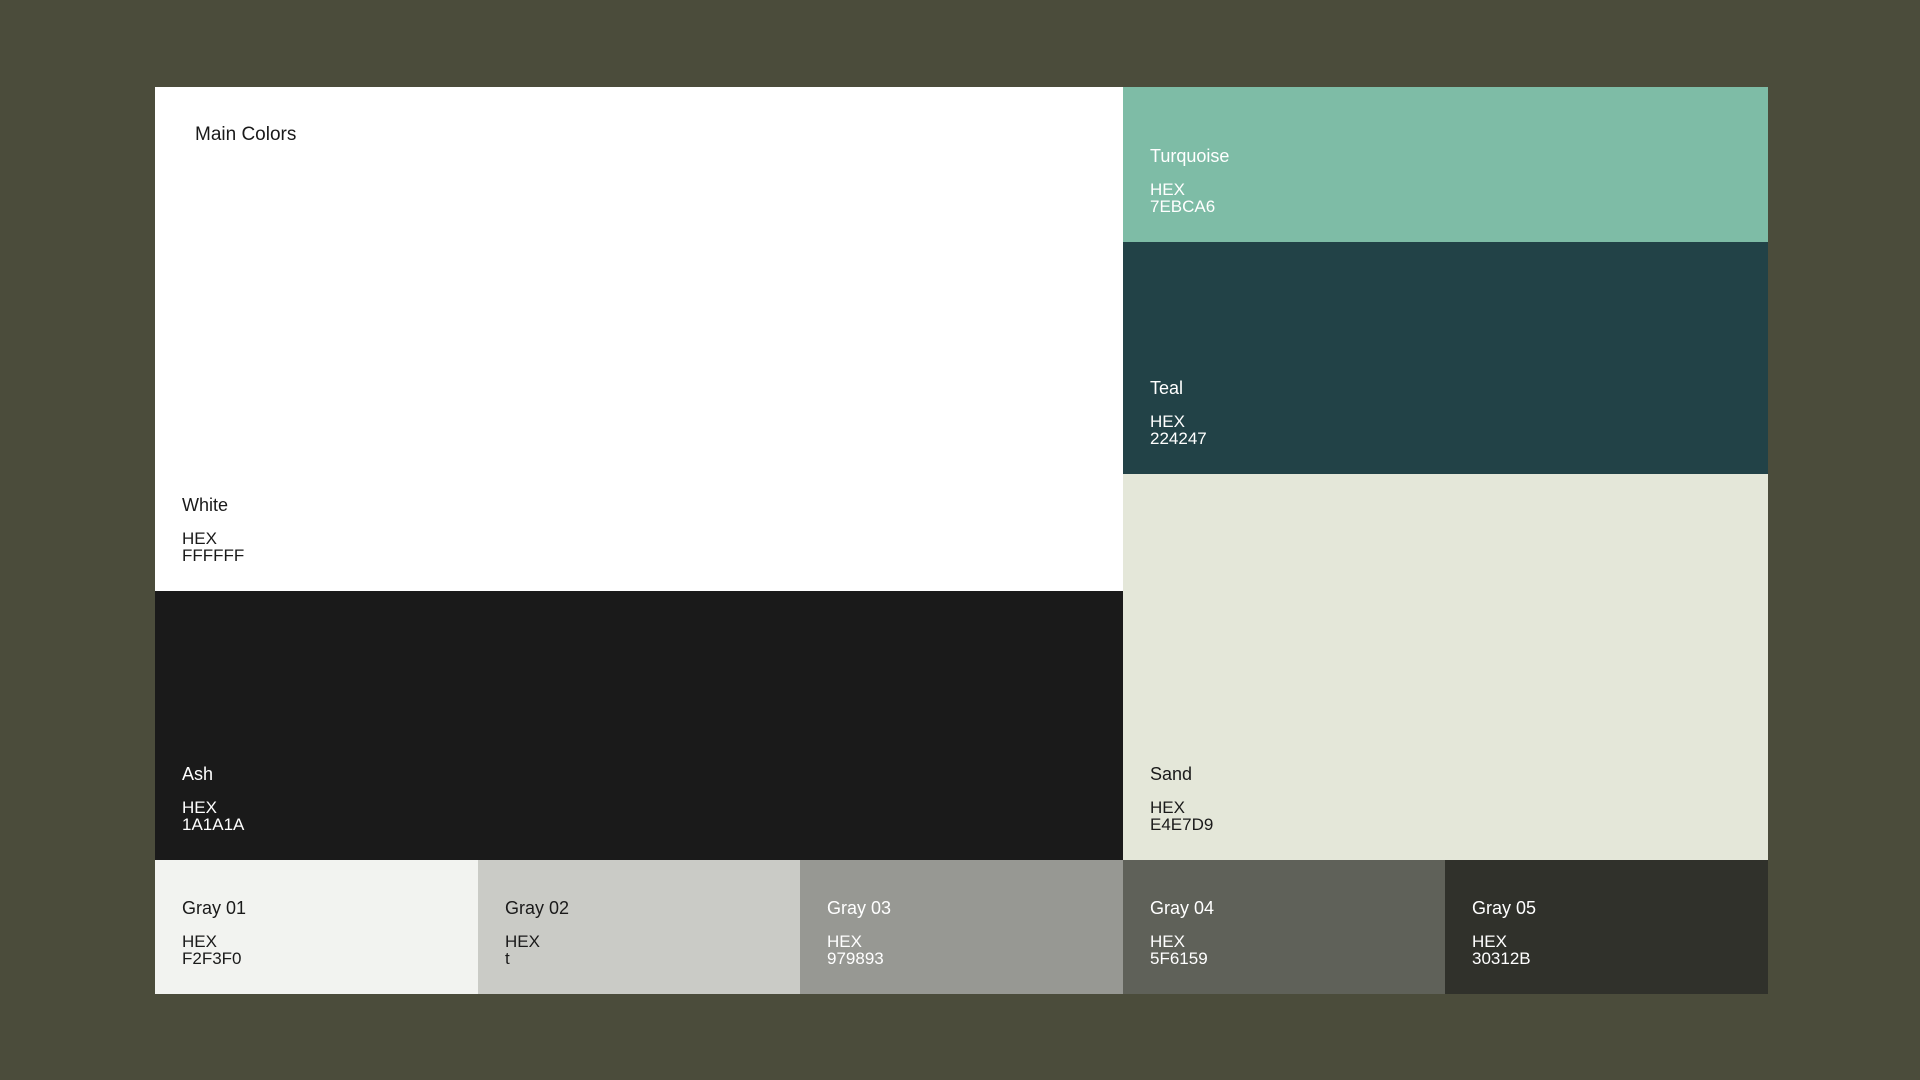  What do you see at coordinates (639, 725) in the screenshot?
I see `swatch-ash: Ash HEX 1A1A1A` at bounding box center [639, 725].